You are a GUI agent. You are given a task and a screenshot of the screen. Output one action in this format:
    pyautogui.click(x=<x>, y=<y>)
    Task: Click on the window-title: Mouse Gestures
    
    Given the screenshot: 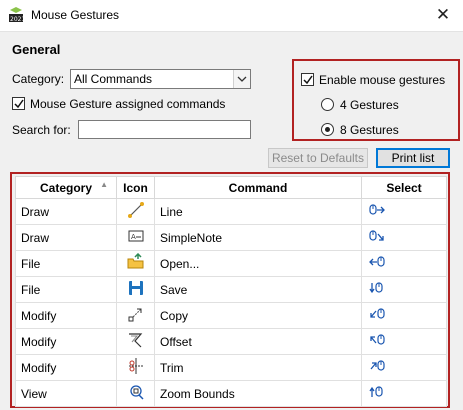 What is the action you would take?
    pyautogui.click(x=75, y=15)
    